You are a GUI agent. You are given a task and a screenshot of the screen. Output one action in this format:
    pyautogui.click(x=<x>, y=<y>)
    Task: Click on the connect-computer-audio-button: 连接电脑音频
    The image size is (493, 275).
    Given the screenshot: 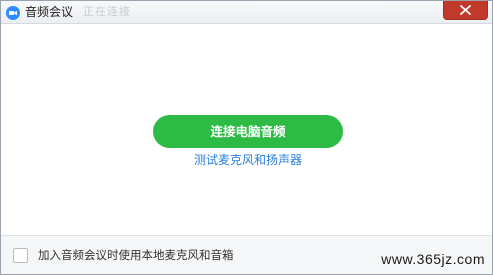 What is the action you would take?
    pyautogui.click(x=248, y=131)
    